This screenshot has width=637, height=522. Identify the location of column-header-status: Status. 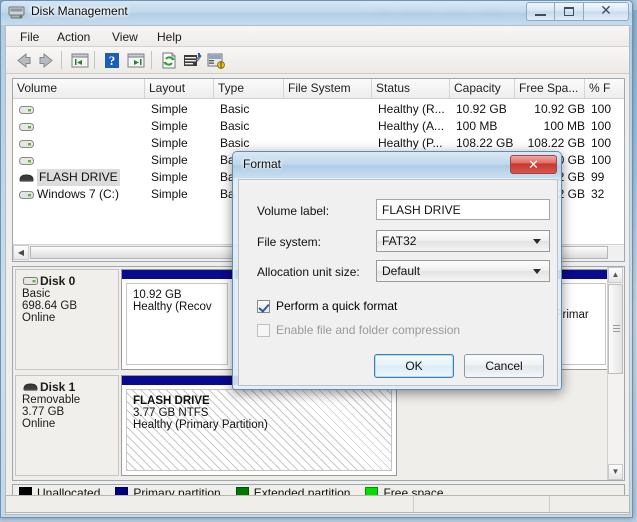
(411, 88).